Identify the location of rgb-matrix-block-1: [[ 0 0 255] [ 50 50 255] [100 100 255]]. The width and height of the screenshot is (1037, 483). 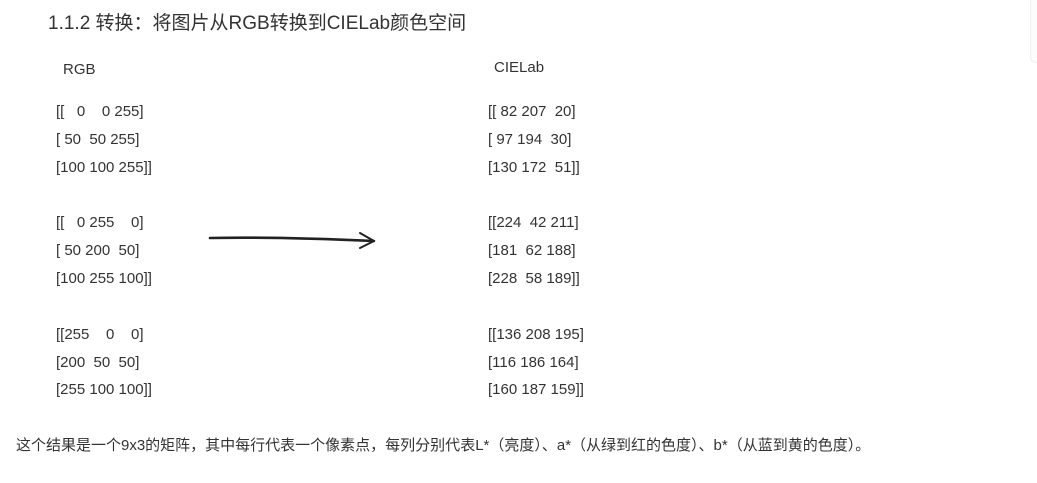
(104, 139).